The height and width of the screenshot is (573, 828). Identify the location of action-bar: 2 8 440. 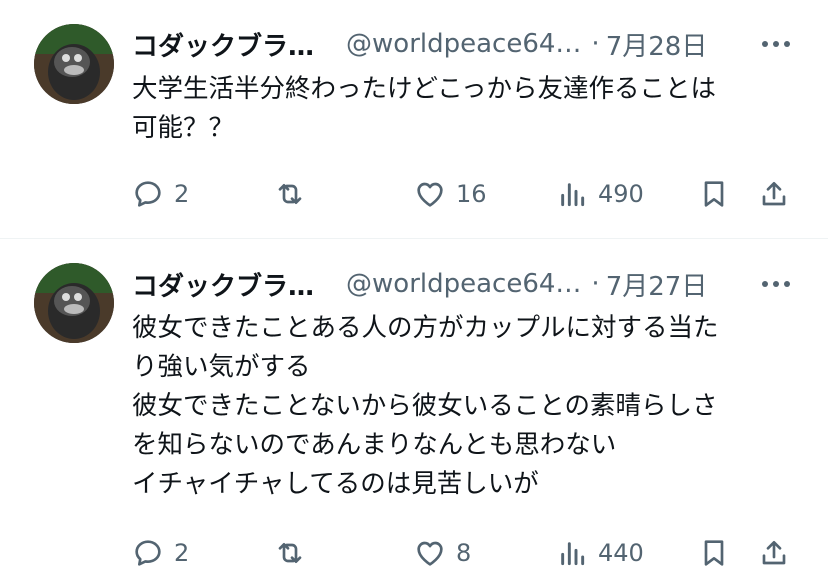
(414, 553).